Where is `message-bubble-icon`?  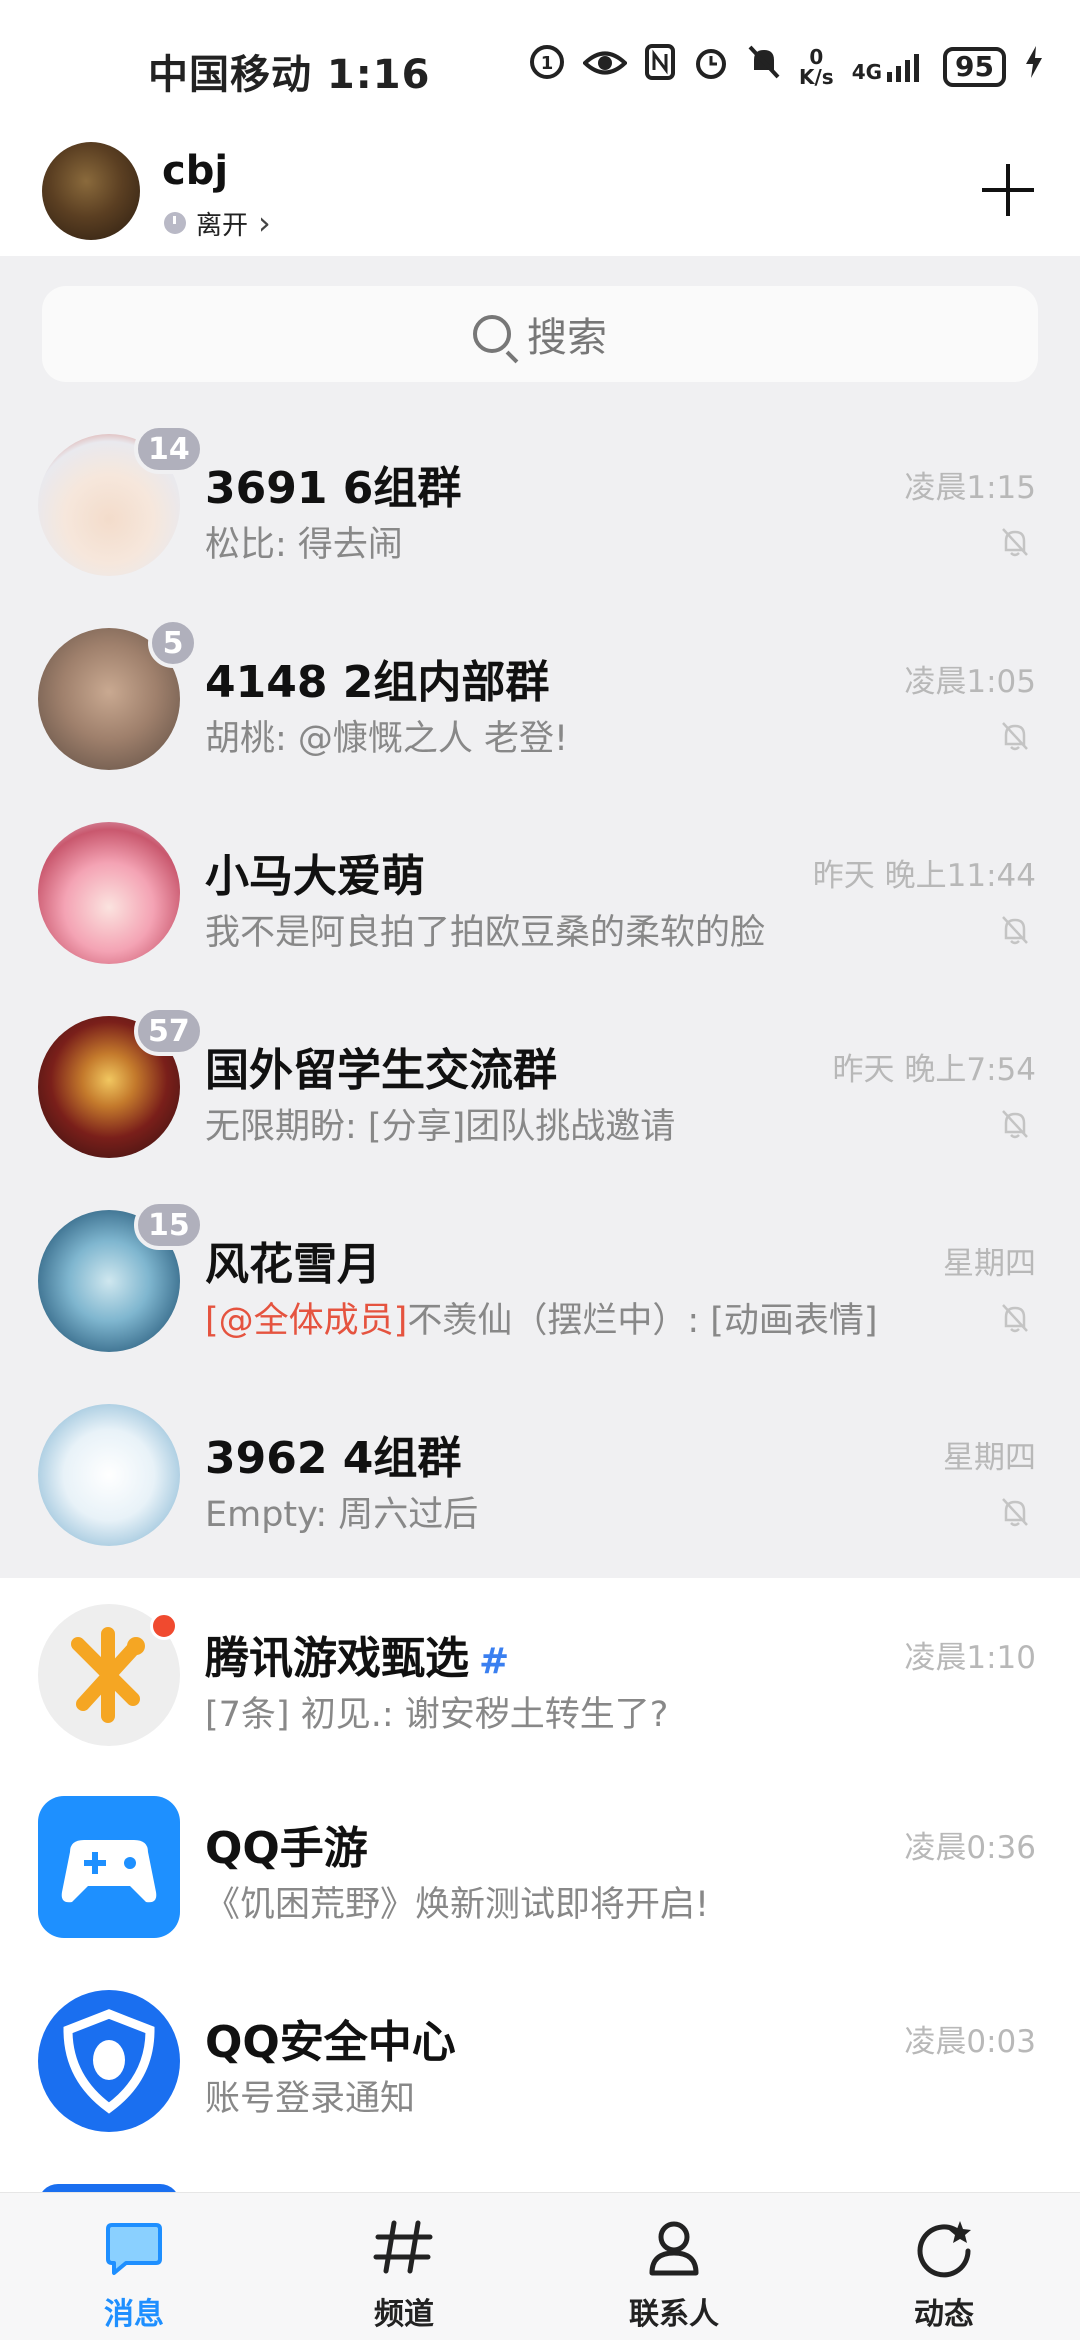 message-bubble-icon is located at coordinates (134, 2249).